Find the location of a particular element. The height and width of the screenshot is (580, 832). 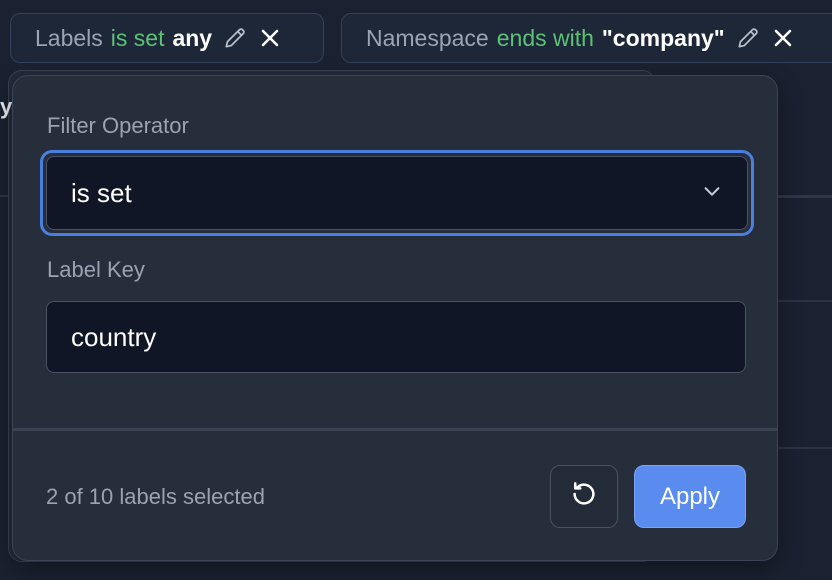

chevron-down-icon is located at coordinates (712, 193).